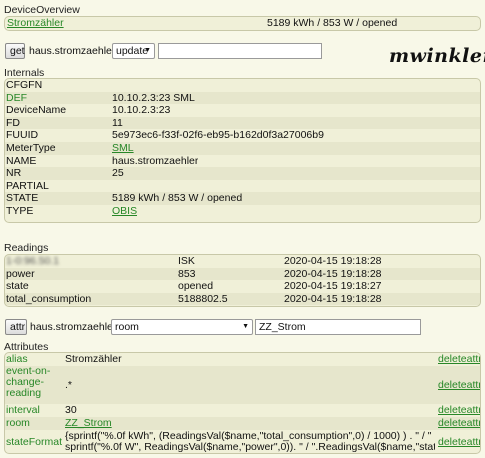  Describe the element at coordinates (242, 211) in the screenshot. I see `internals-row: TYPE OBIS` at that location.